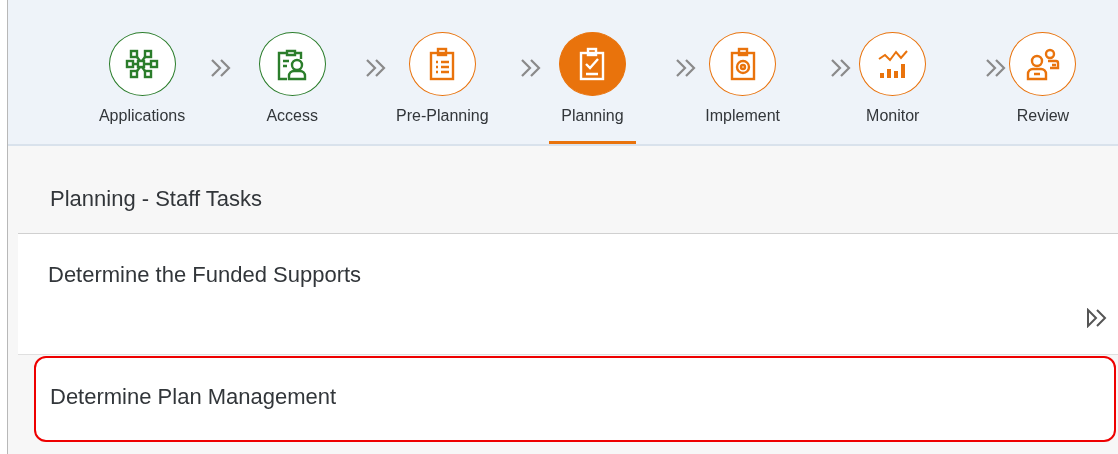 The image size is (1118, 454). Describe the element at coordinates (292, 124) in the screenshot. I see `step-label: Access` at that location.